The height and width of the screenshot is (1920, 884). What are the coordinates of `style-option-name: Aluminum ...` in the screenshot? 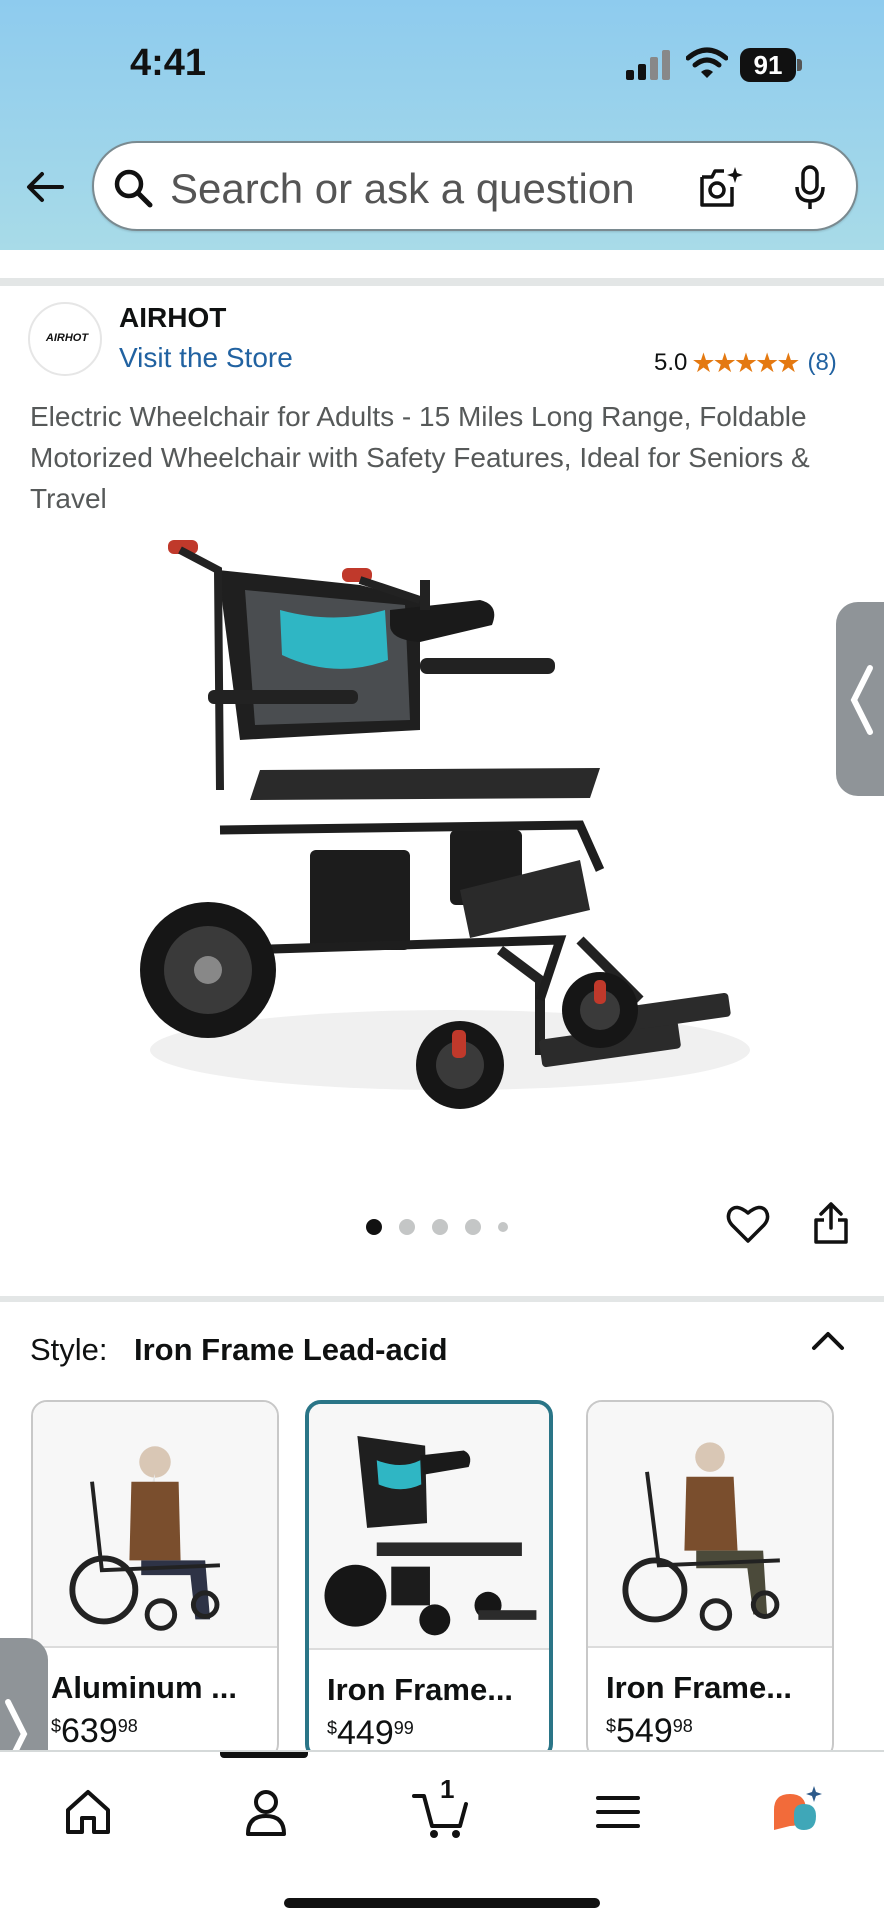 It's located at (144, 1687).